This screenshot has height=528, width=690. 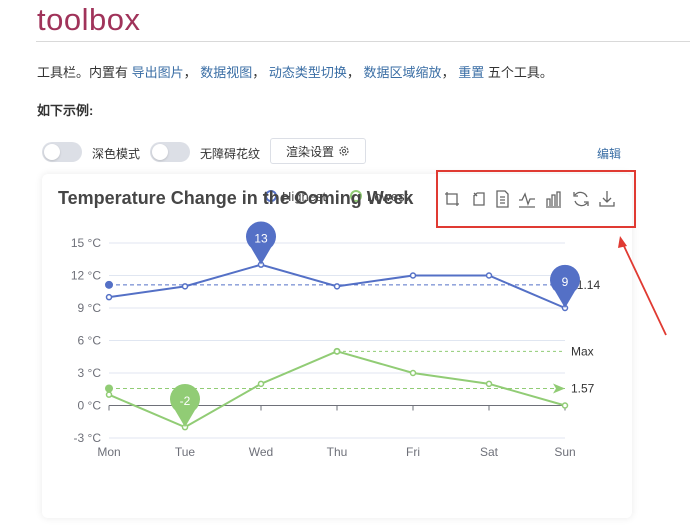 What do you see at coordinates (84, 72) in the screenshot?
I see `desc-prefix: 工具栏。内置有` at bounding box center [84, 72].